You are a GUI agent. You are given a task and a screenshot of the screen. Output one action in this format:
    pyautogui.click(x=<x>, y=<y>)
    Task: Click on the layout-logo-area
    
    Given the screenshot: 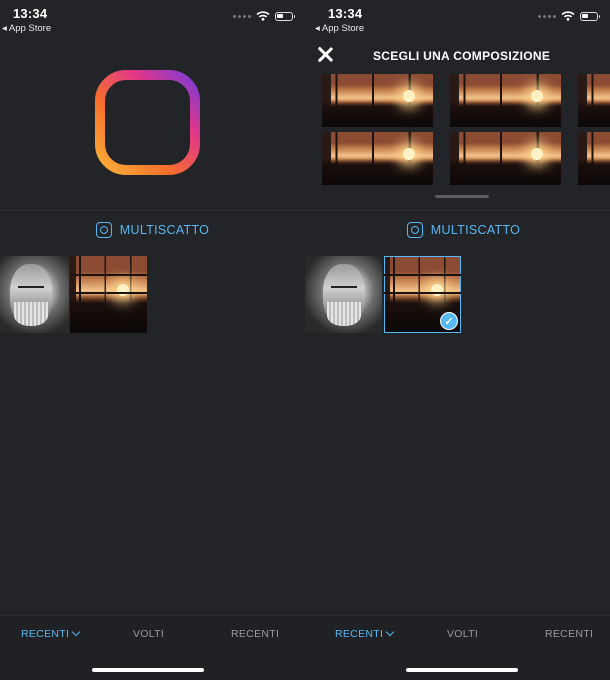 What is the action you would take?
    pyautogui.click(x=152, y=125)
    